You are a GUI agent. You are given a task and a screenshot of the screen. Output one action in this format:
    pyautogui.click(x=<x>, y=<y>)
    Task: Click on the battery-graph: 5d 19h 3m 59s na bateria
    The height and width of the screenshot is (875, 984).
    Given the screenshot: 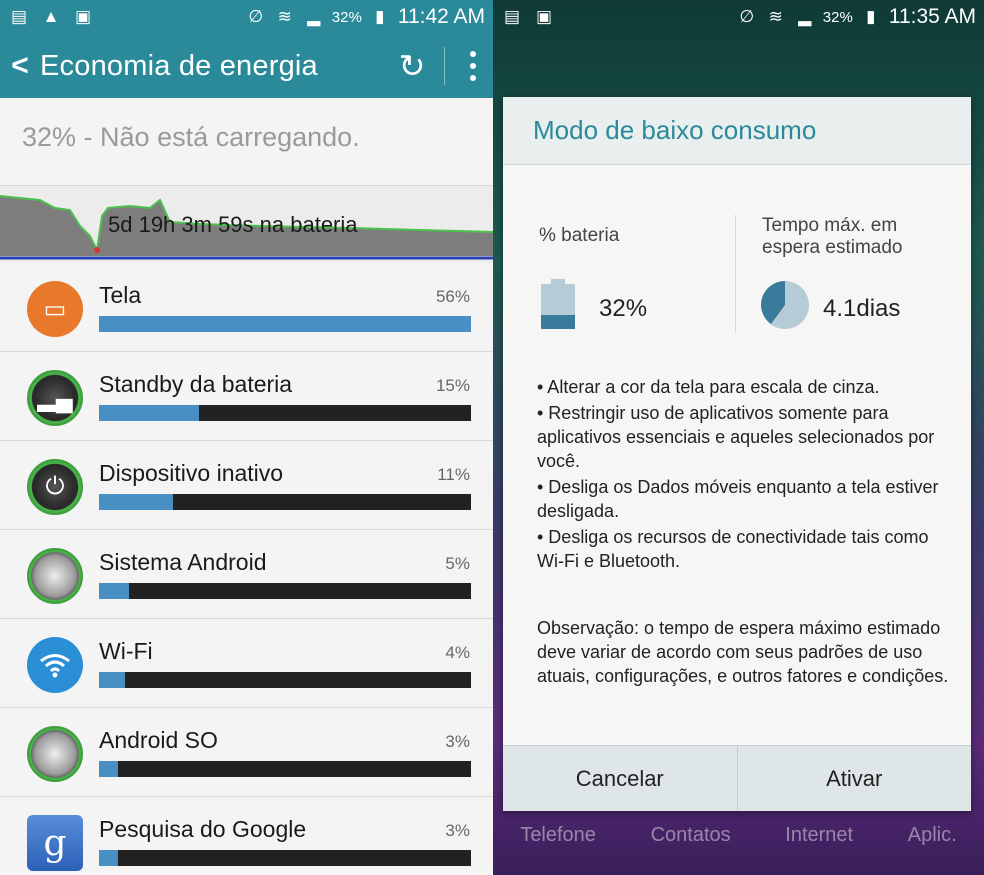 What is the action you would take?
    pyautogui.click(x=246, y=224)
    